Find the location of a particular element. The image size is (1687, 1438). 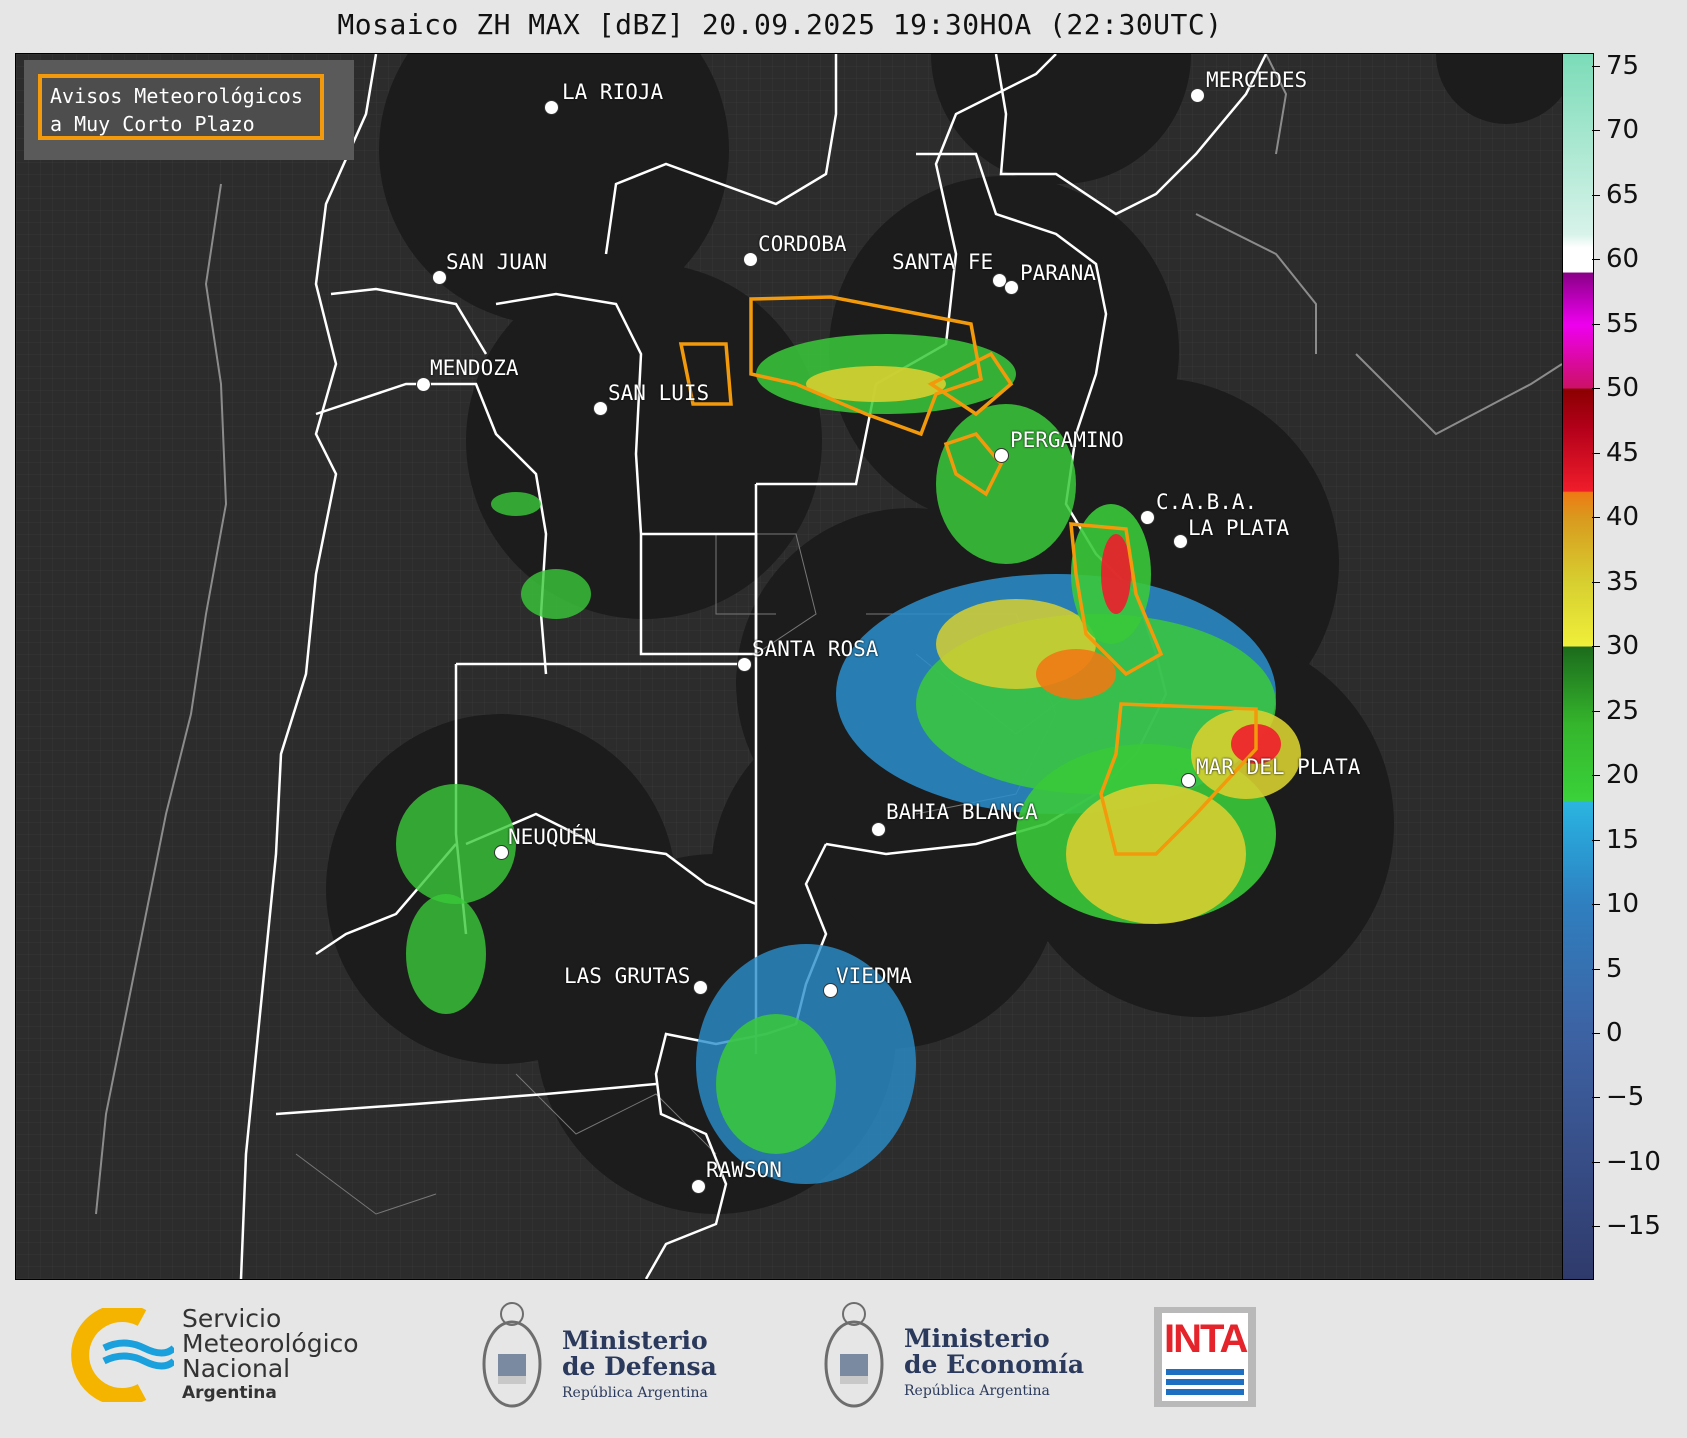

city-dot-la-rioja is located at coordinates (551, 107).